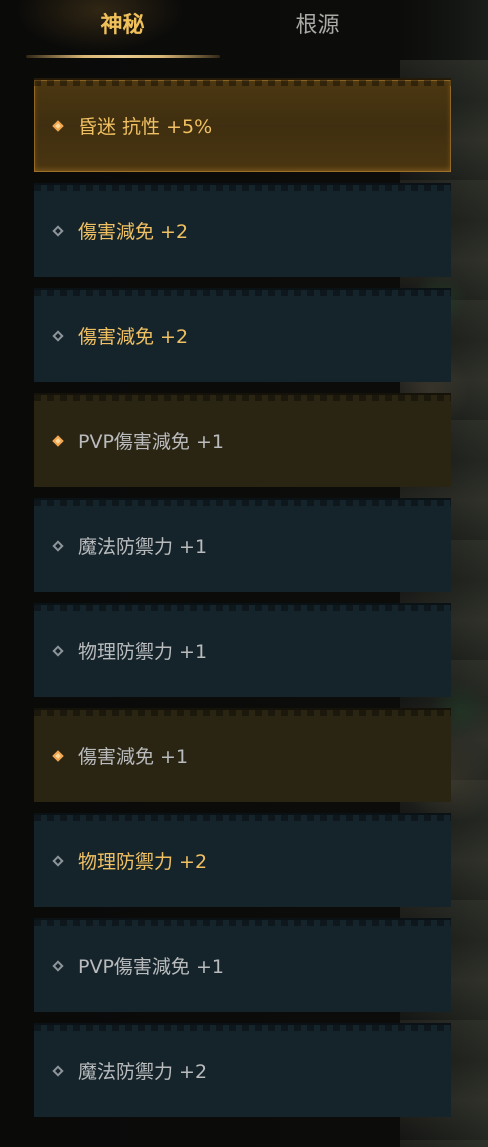 The width and height of the screenshot is (488, 1147). What do you see at coordinates (143, 862) in the screenshot?
I see `stat-label: 物理防禦力 +2` at bounding box center [143, 862].